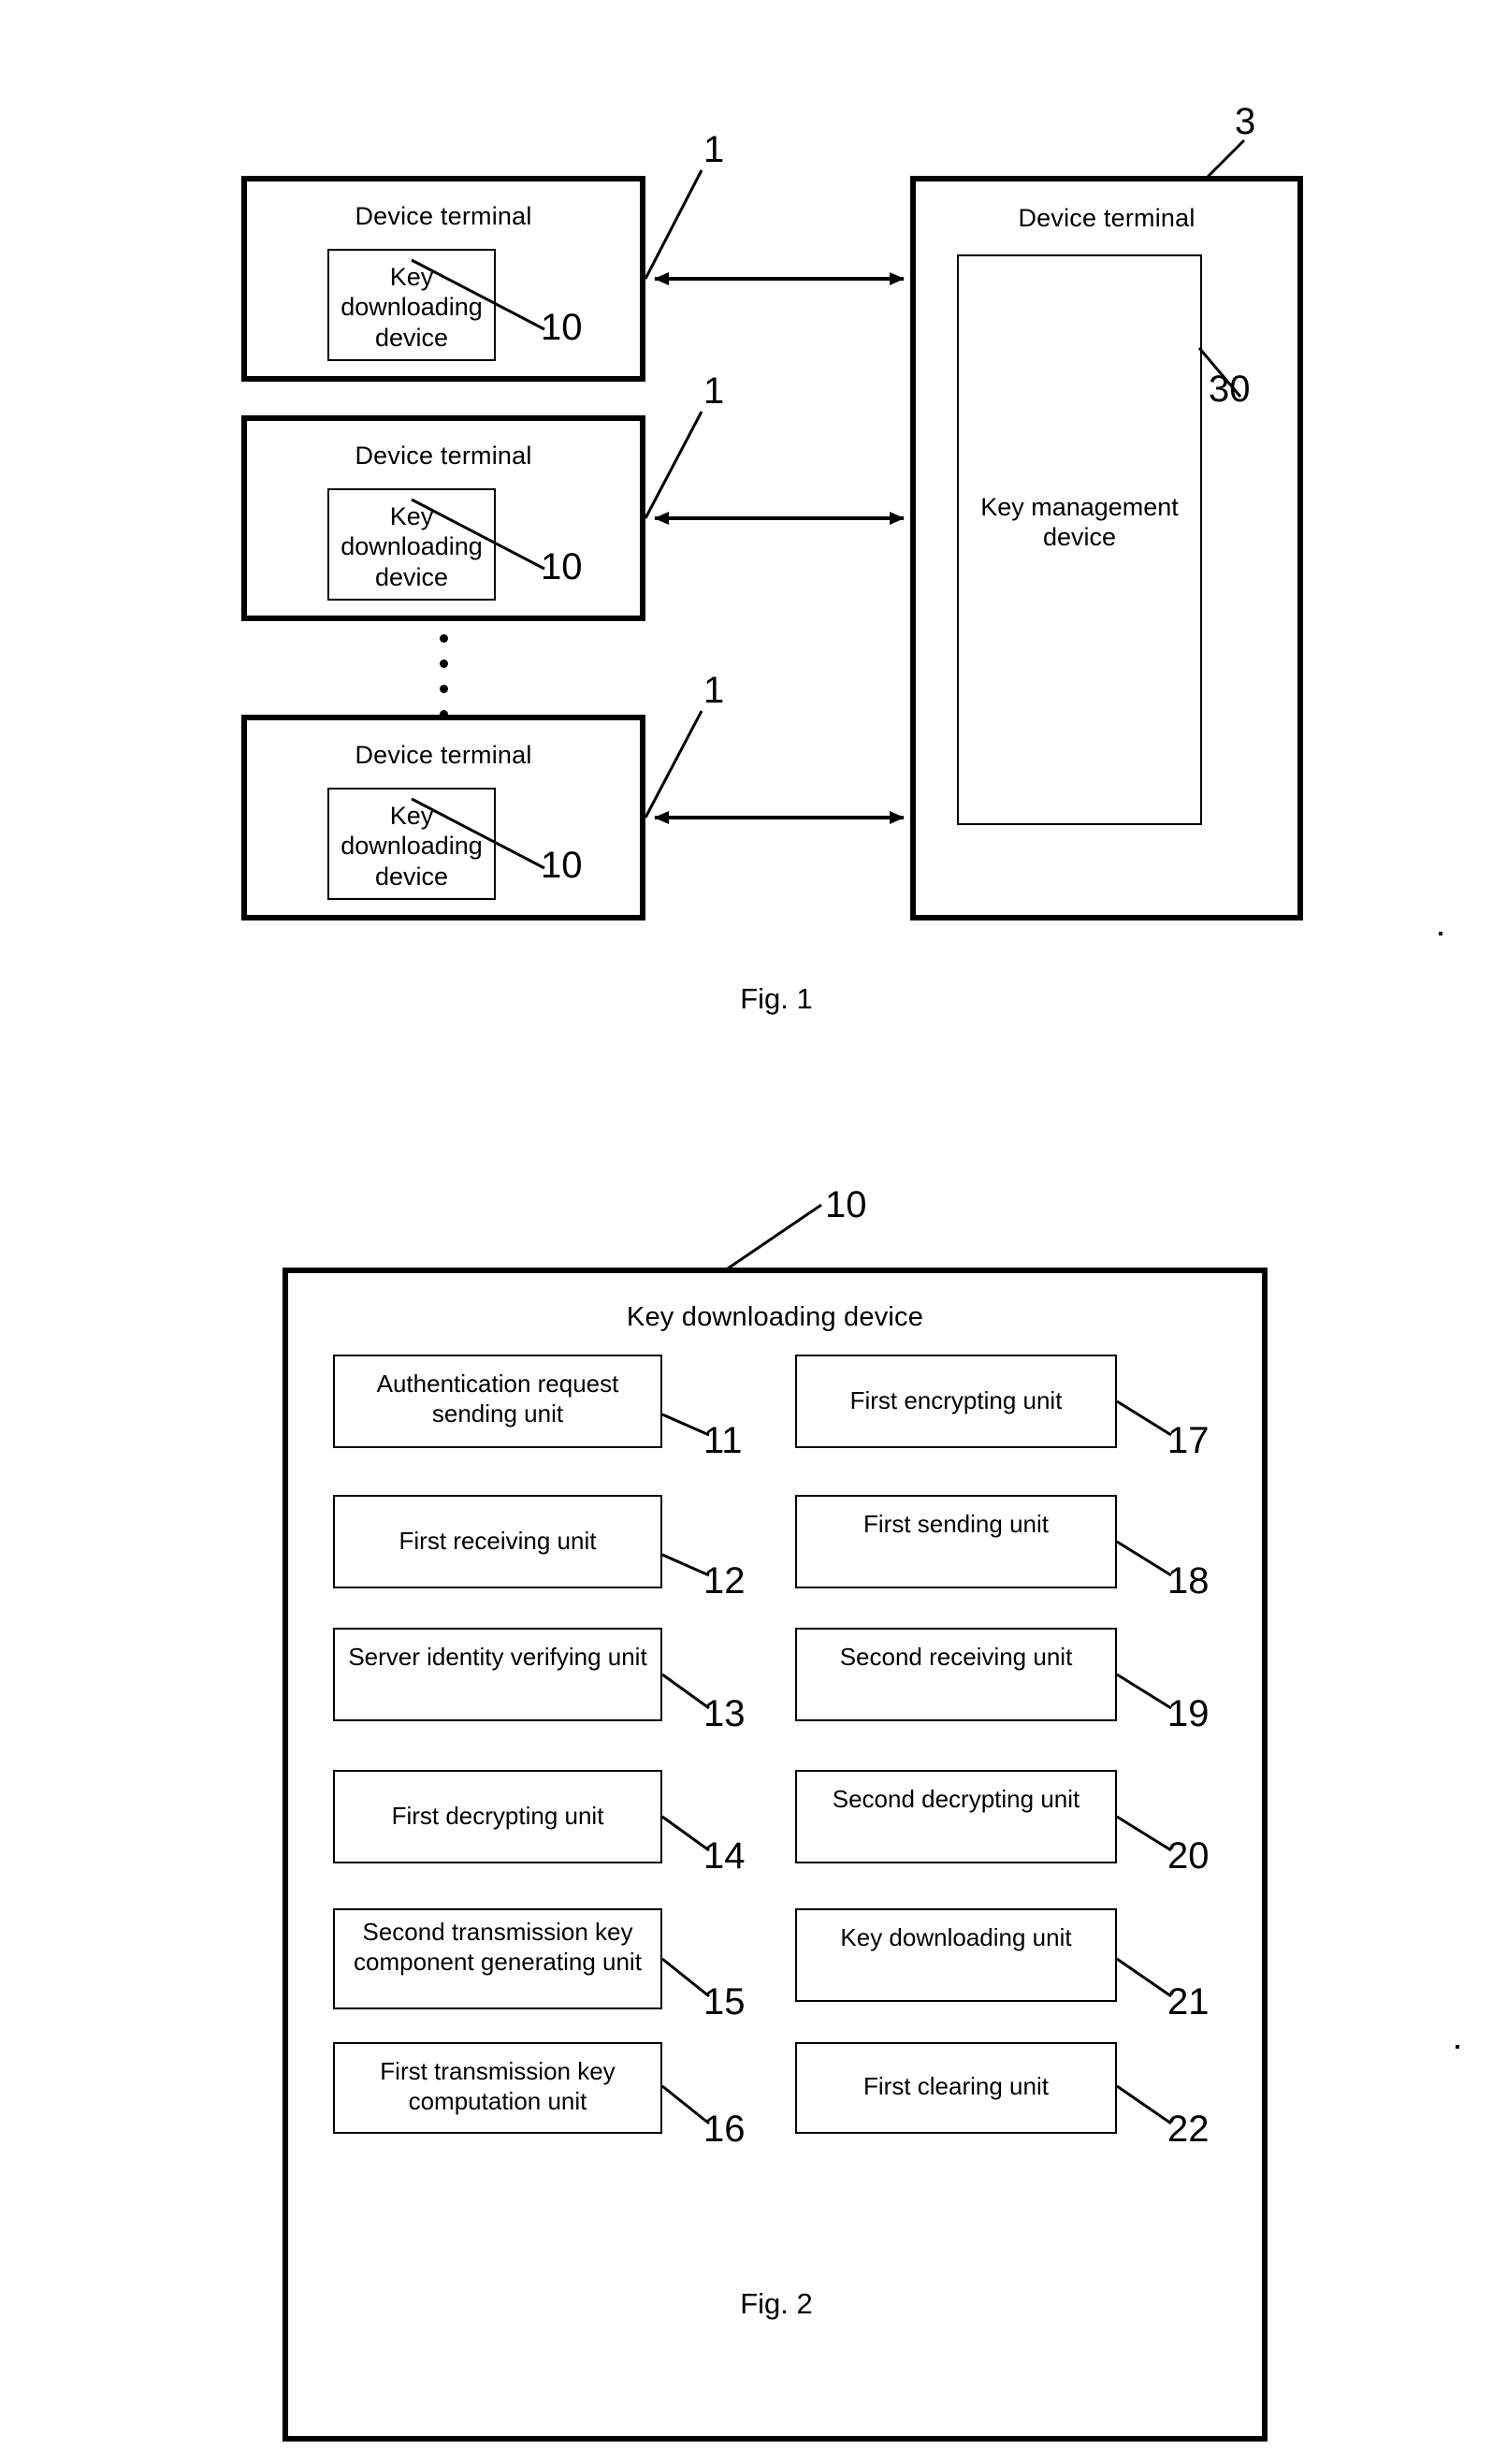 This screenshot has width=1507, height=2464. What do you see at coordinates (724, 1856) in the screenshot?
I see `ref-number-14: 14` at bounding box center [724, 1856].